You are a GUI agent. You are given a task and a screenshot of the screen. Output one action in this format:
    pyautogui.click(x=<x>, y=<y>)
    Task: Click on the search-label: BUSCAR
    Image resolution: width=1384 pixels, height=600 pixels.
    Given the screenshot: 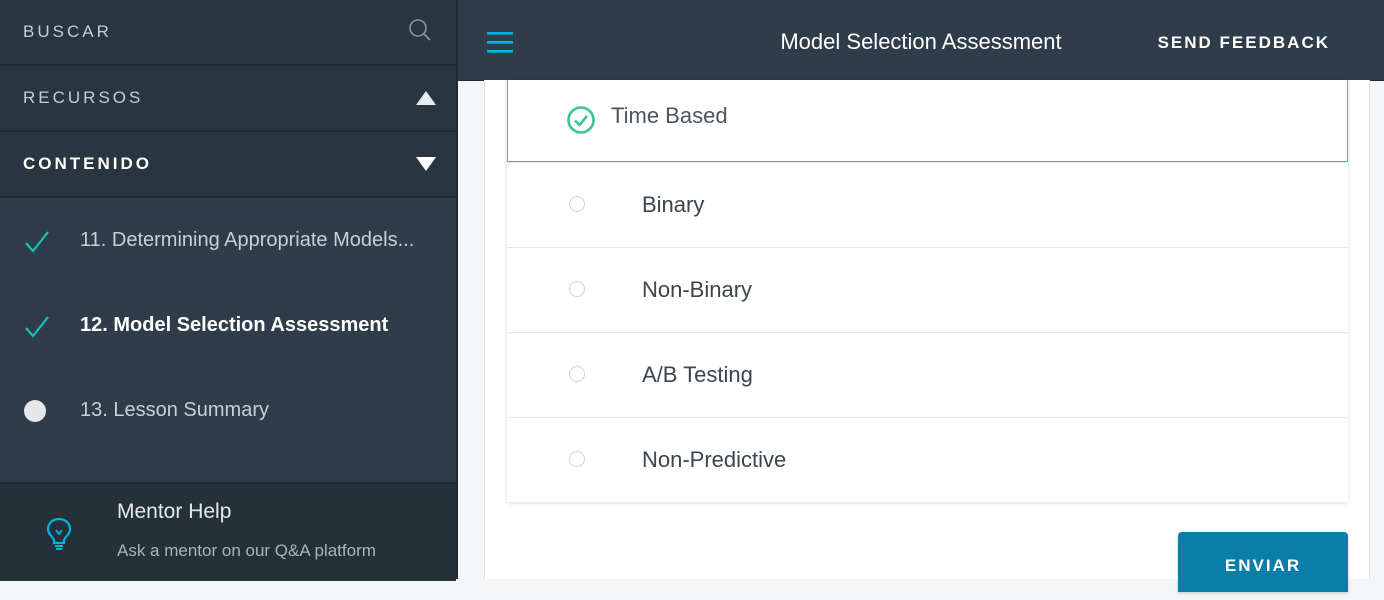 What is the action you would take?
    pyautogui.click(x=67, y=31)
    